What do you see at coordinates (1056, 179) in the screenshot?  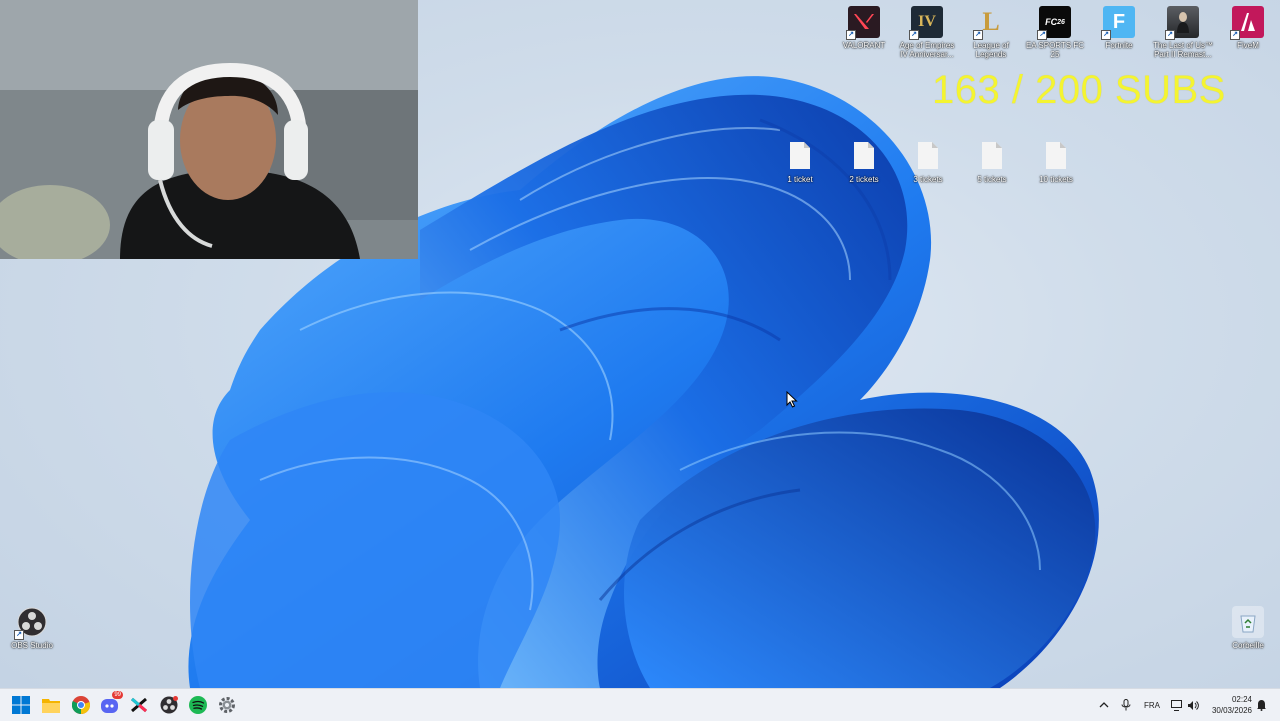 I see `file-label: 10 tickets` at bounding box center [1056, 179].